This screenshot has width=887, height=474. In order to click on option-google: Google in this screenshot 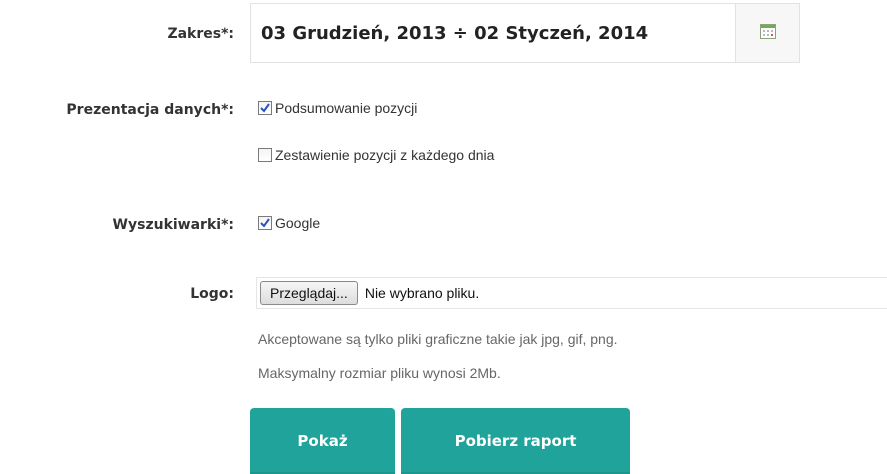, I will do `click(289, 223)`.